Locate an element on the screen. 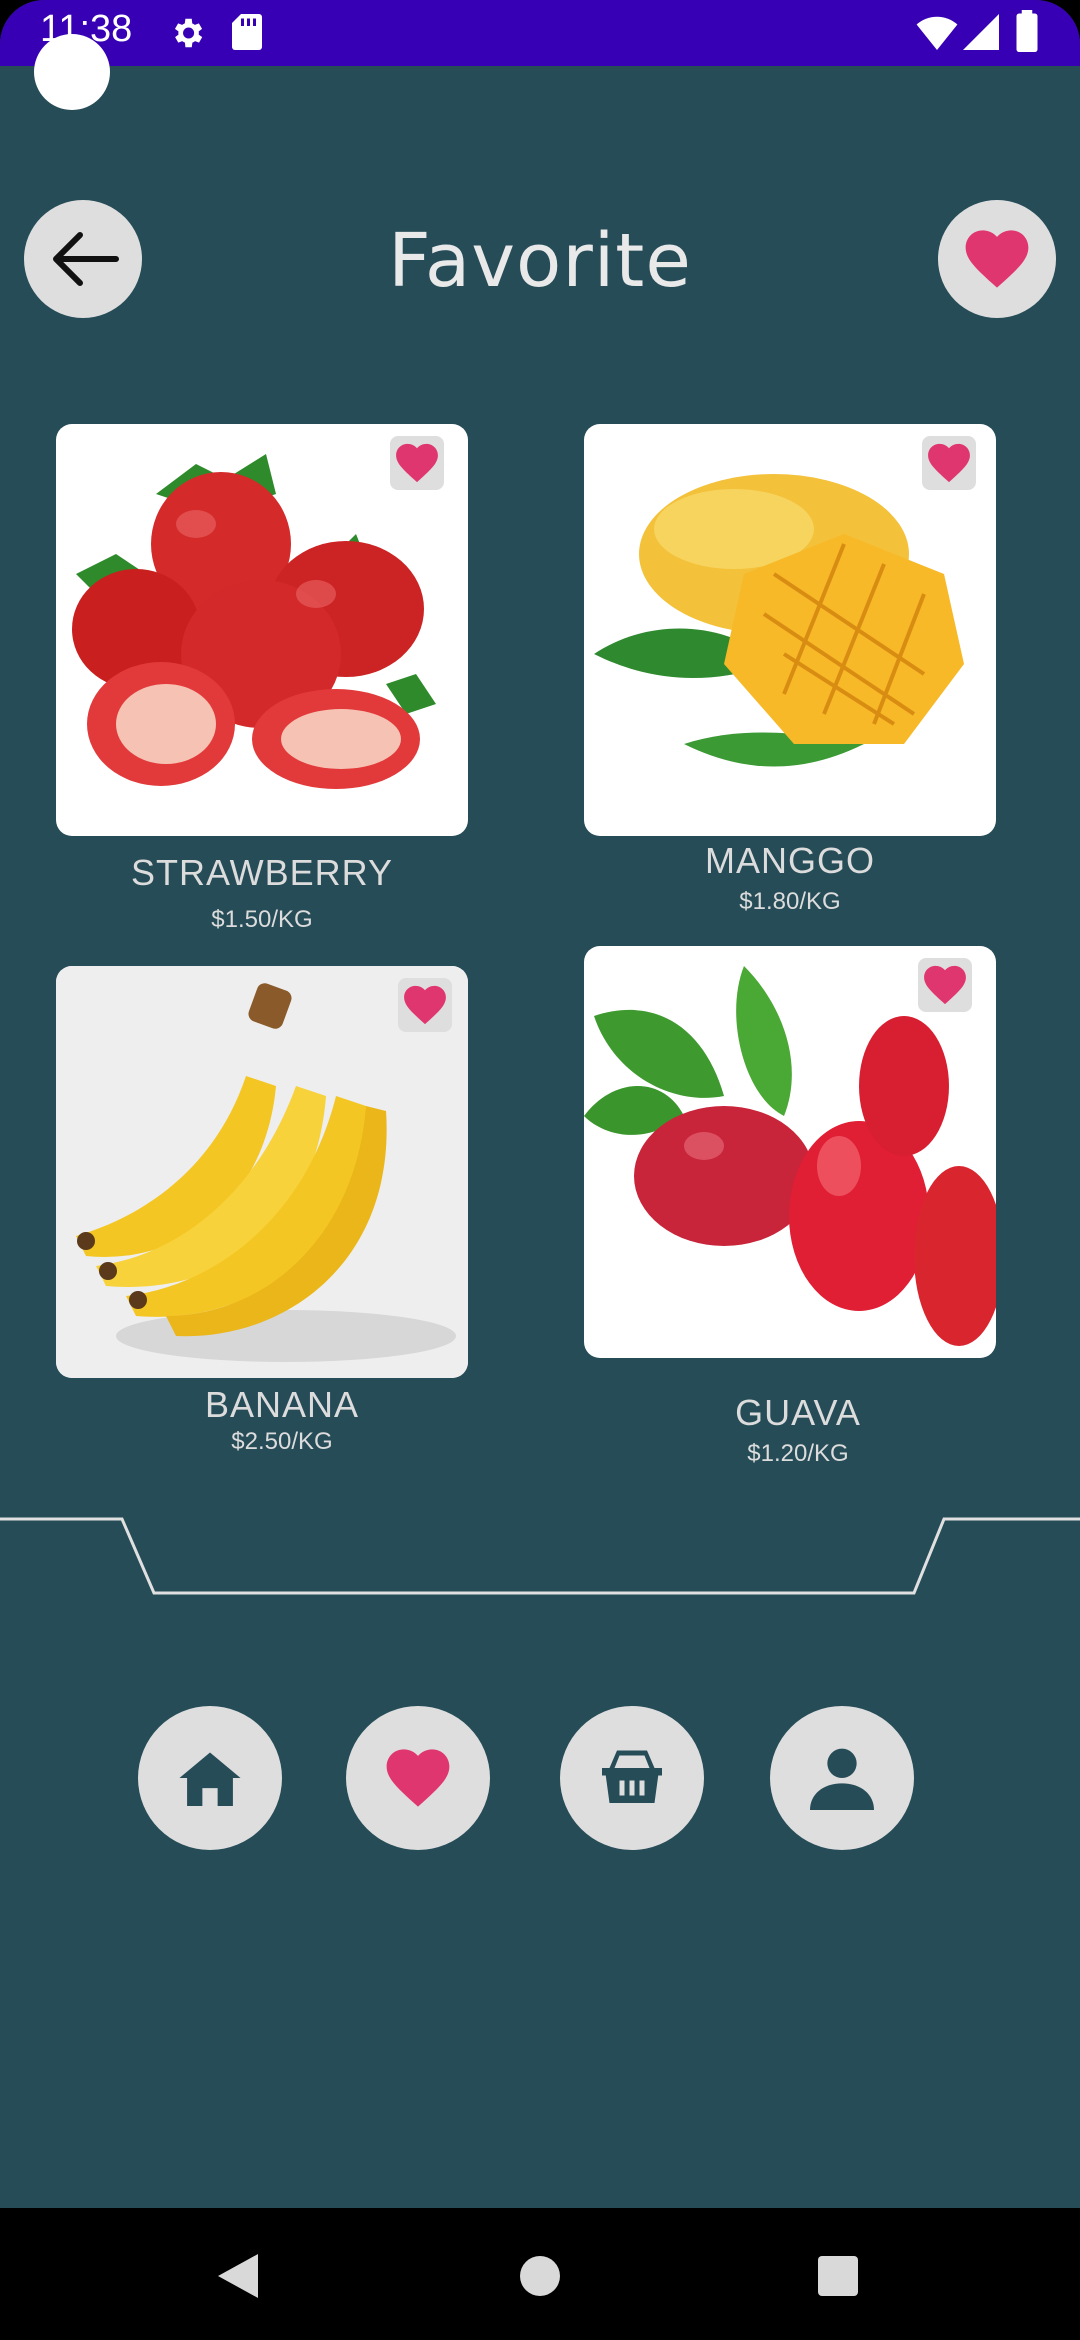  favorites-button is located at coordinates (997, 259).